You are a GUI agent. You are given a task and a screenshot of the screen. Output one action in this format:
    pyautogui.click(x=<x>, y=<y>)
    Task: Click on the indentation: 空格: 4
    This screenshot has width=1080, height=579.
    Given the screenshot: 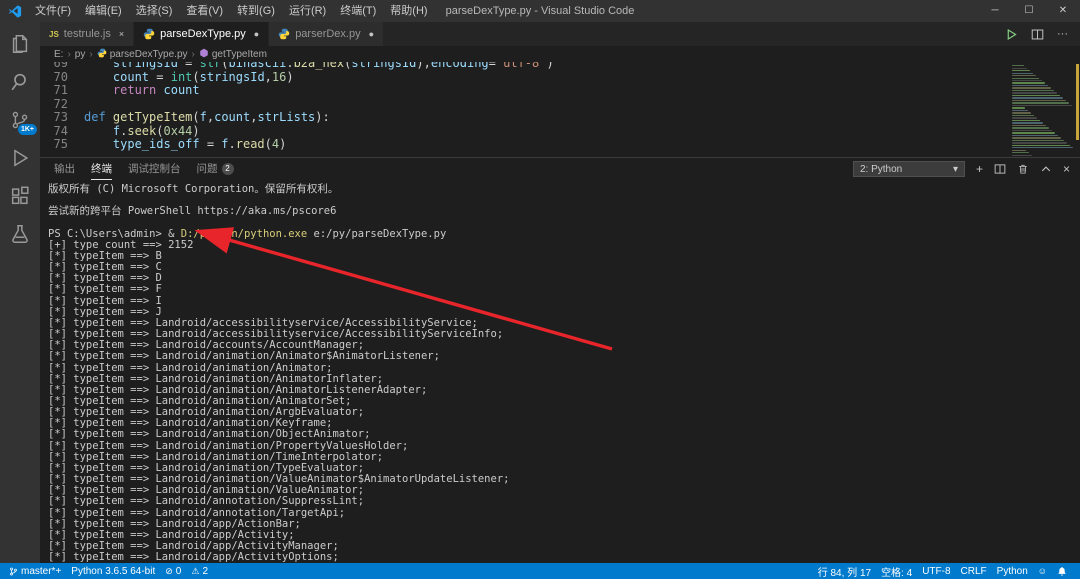 What is the action you would take?
    pyautogui.click(x=896, y=571)
    